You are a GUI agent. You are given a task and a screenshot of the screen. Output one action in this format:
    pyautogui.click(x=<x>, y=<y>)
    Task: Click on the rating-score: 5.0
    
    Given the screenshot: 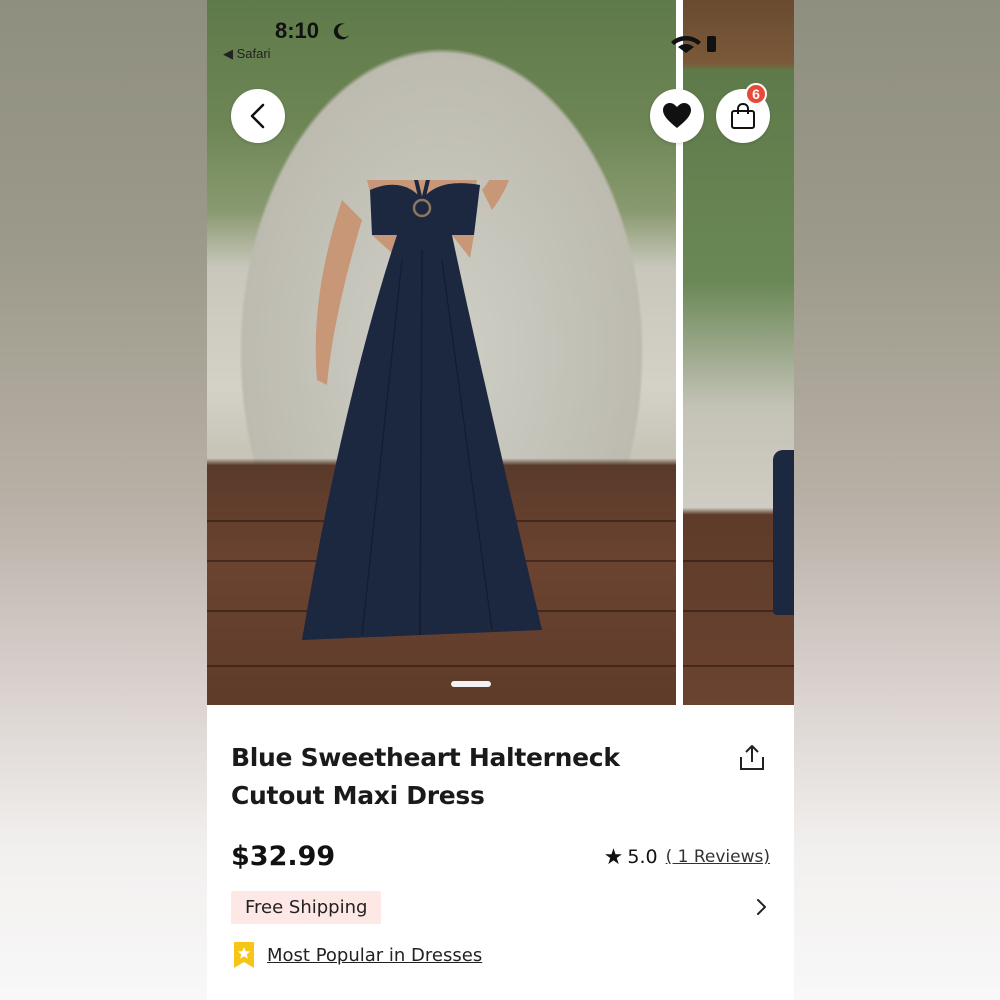 What is the action you would take?
    pyautogui.click(x=642, y=857)
    